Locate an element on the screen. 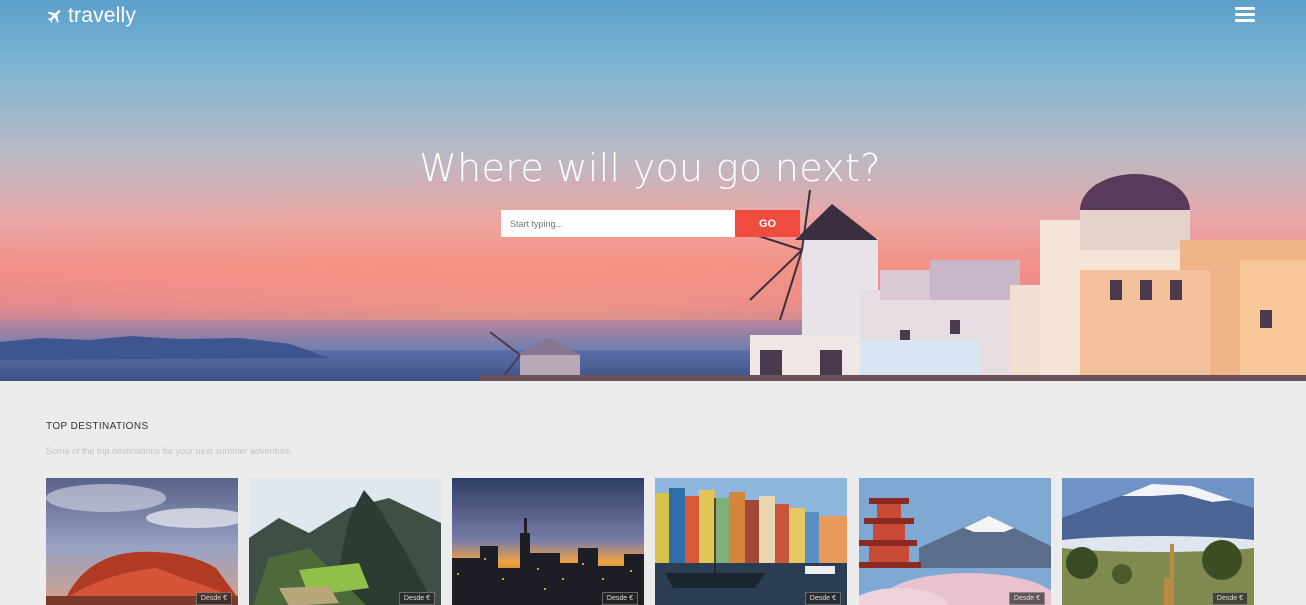 Image resolution: width=1306 pixels, height=605 pixels. destination-card-city-skyline: Desde € is located at coordinates (548, 541).